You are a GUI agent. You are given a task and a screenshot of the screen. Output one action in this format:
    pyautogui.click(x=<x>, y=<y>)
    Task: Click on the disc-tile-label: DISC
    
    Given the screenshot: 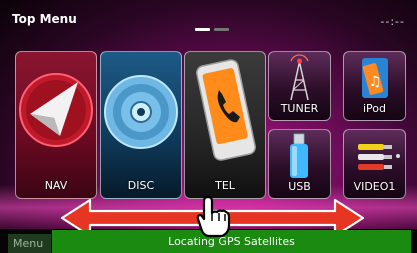 What is the action you would take?
    pyautogui.click(x=141, y=185)
    